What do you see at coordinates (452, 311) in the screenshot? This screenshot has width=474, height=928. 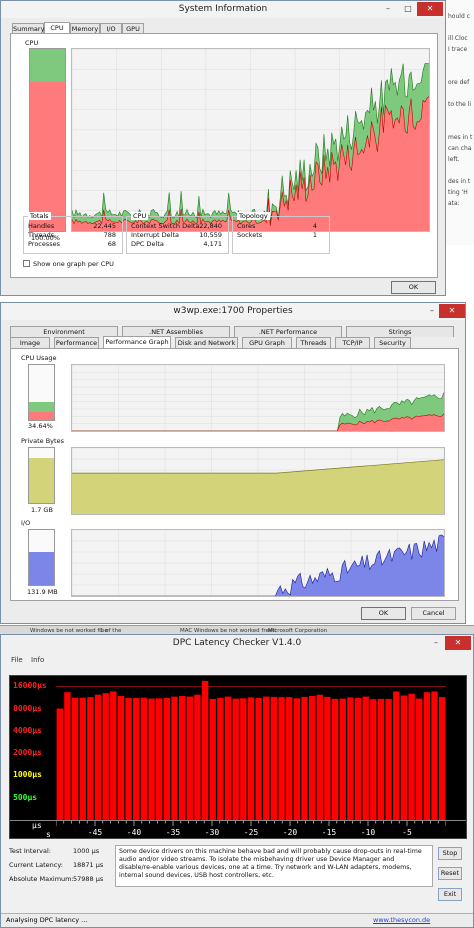 I see `w3wp-close-icon: ✕` at bounding box center [452, 311].